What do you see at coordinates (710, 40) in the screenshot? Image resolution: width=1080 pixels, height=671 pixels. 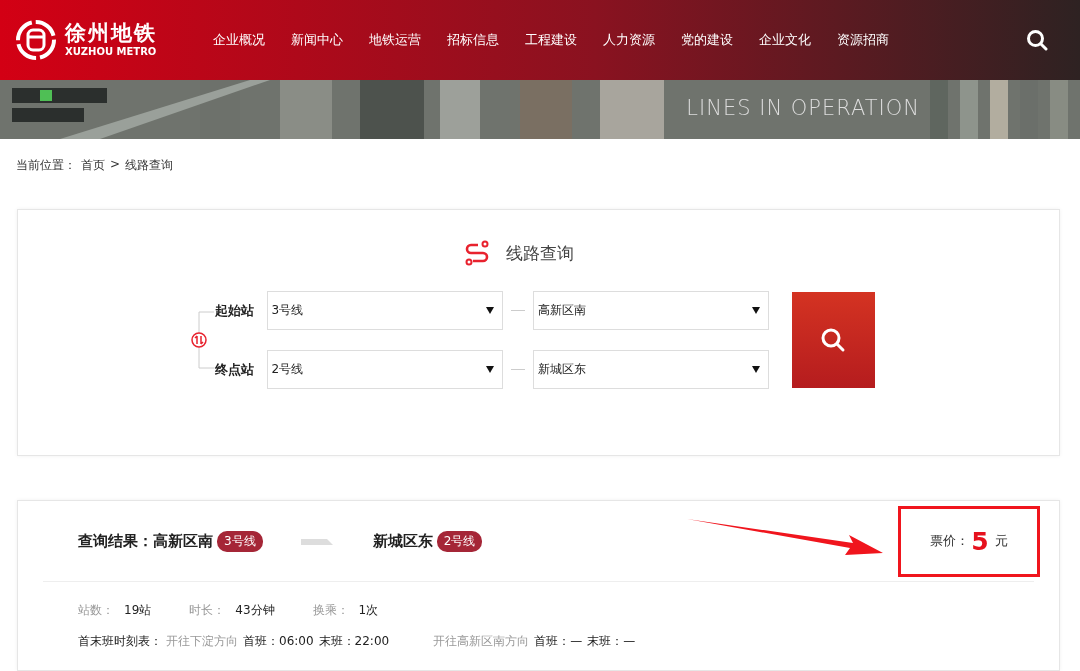 I see `nav-link: 党的建设` at bounding box center [710, 40].